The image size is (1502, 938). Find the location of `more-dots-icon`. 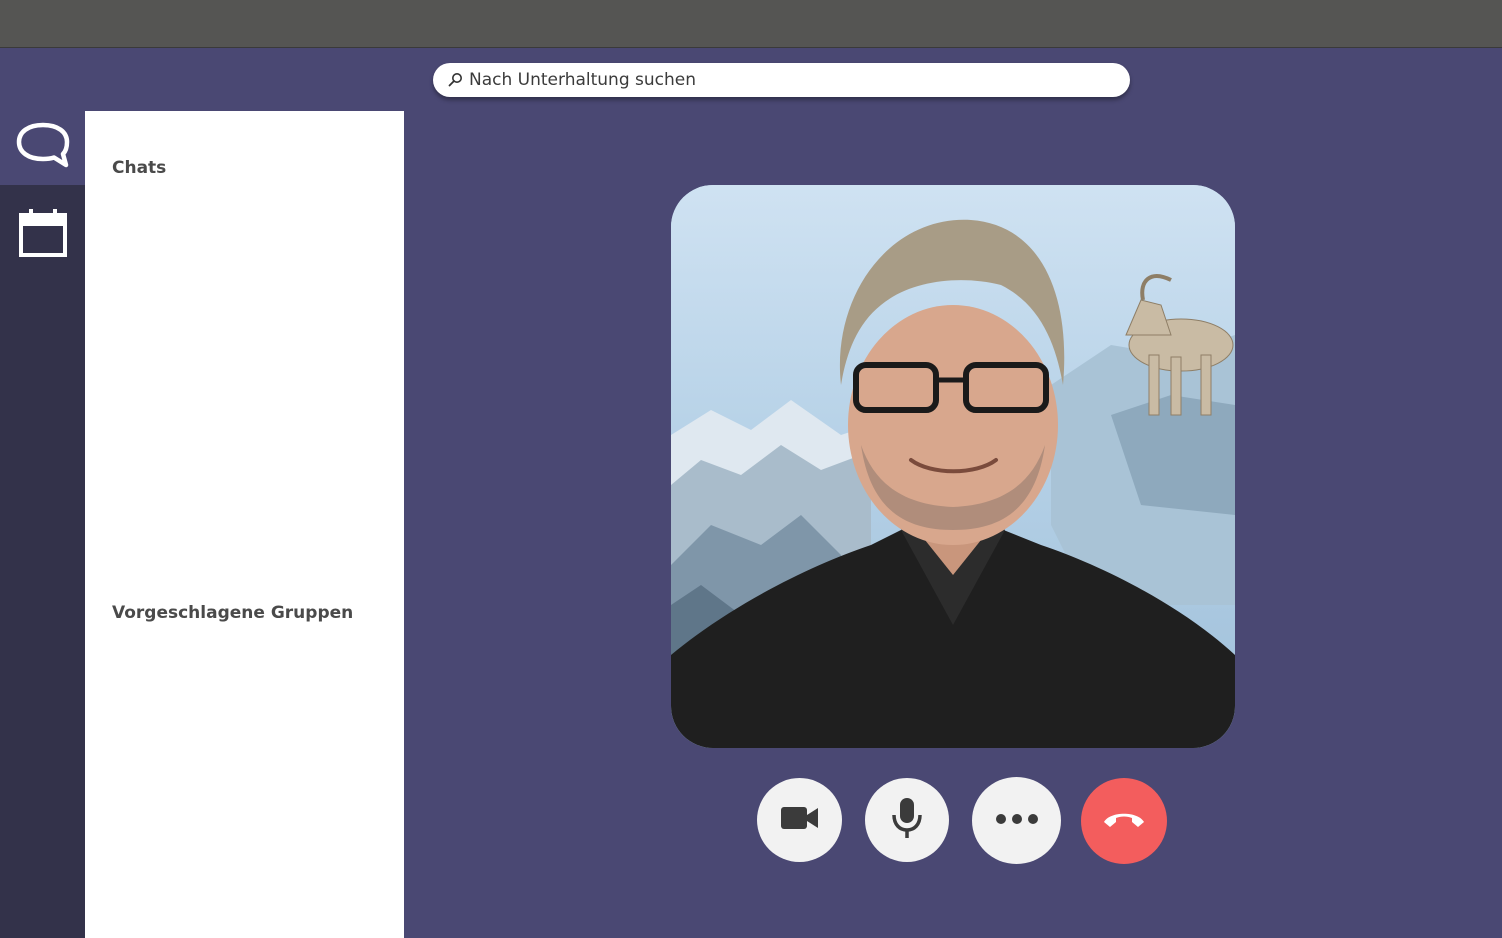

more-dots-icon is located at coordinates (1017, 821).